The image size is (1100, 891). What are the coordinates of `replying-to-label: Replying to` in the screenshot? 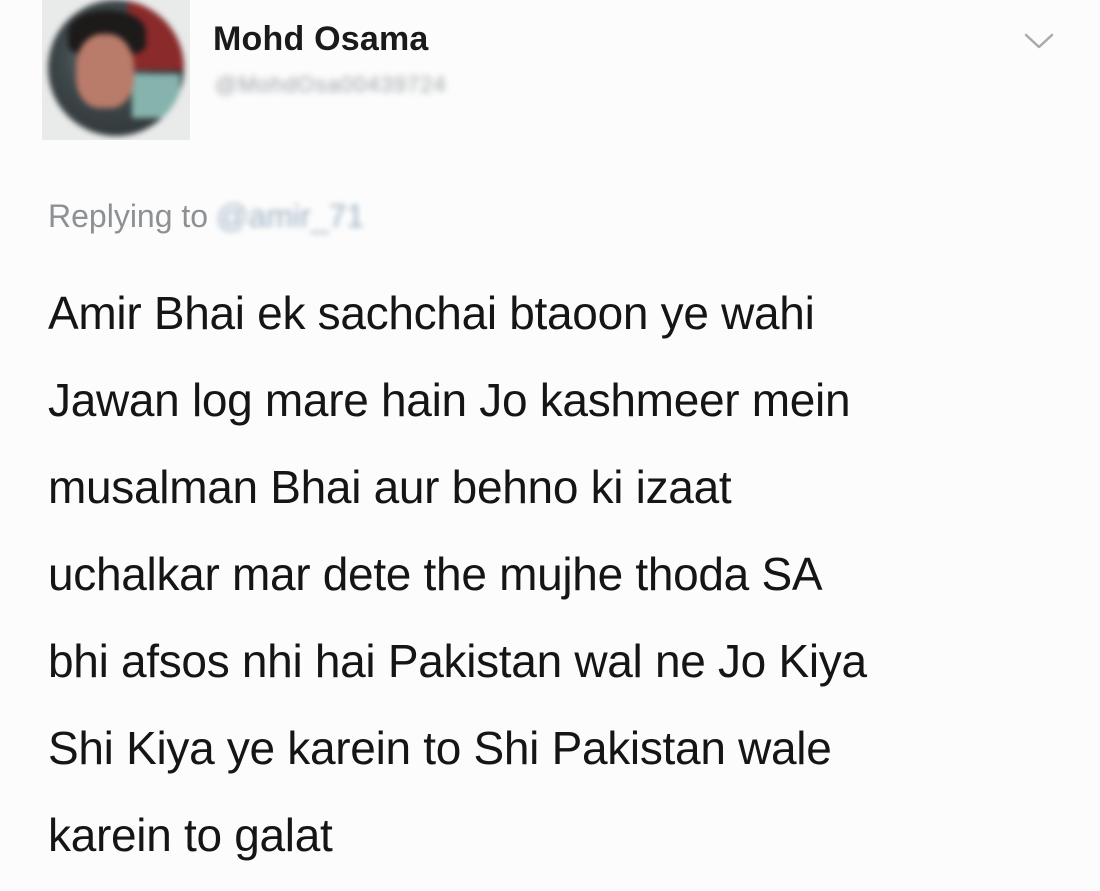 It's located at (128, 216).